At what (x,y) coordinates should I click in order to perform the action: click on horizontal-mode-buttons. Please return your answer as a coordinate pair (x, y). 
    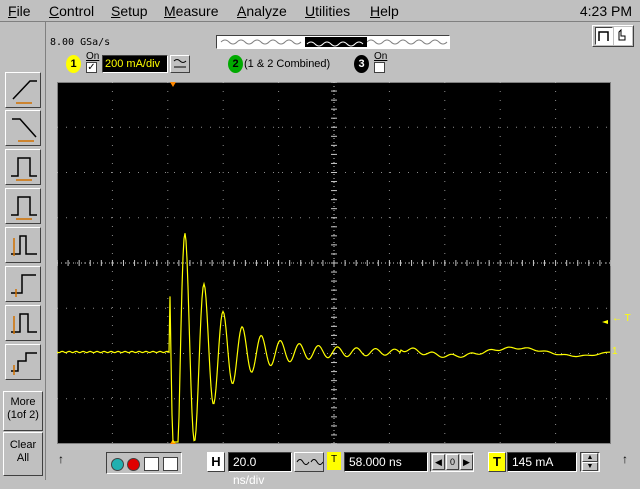
    Looking at the image, I should click on (309, 462).